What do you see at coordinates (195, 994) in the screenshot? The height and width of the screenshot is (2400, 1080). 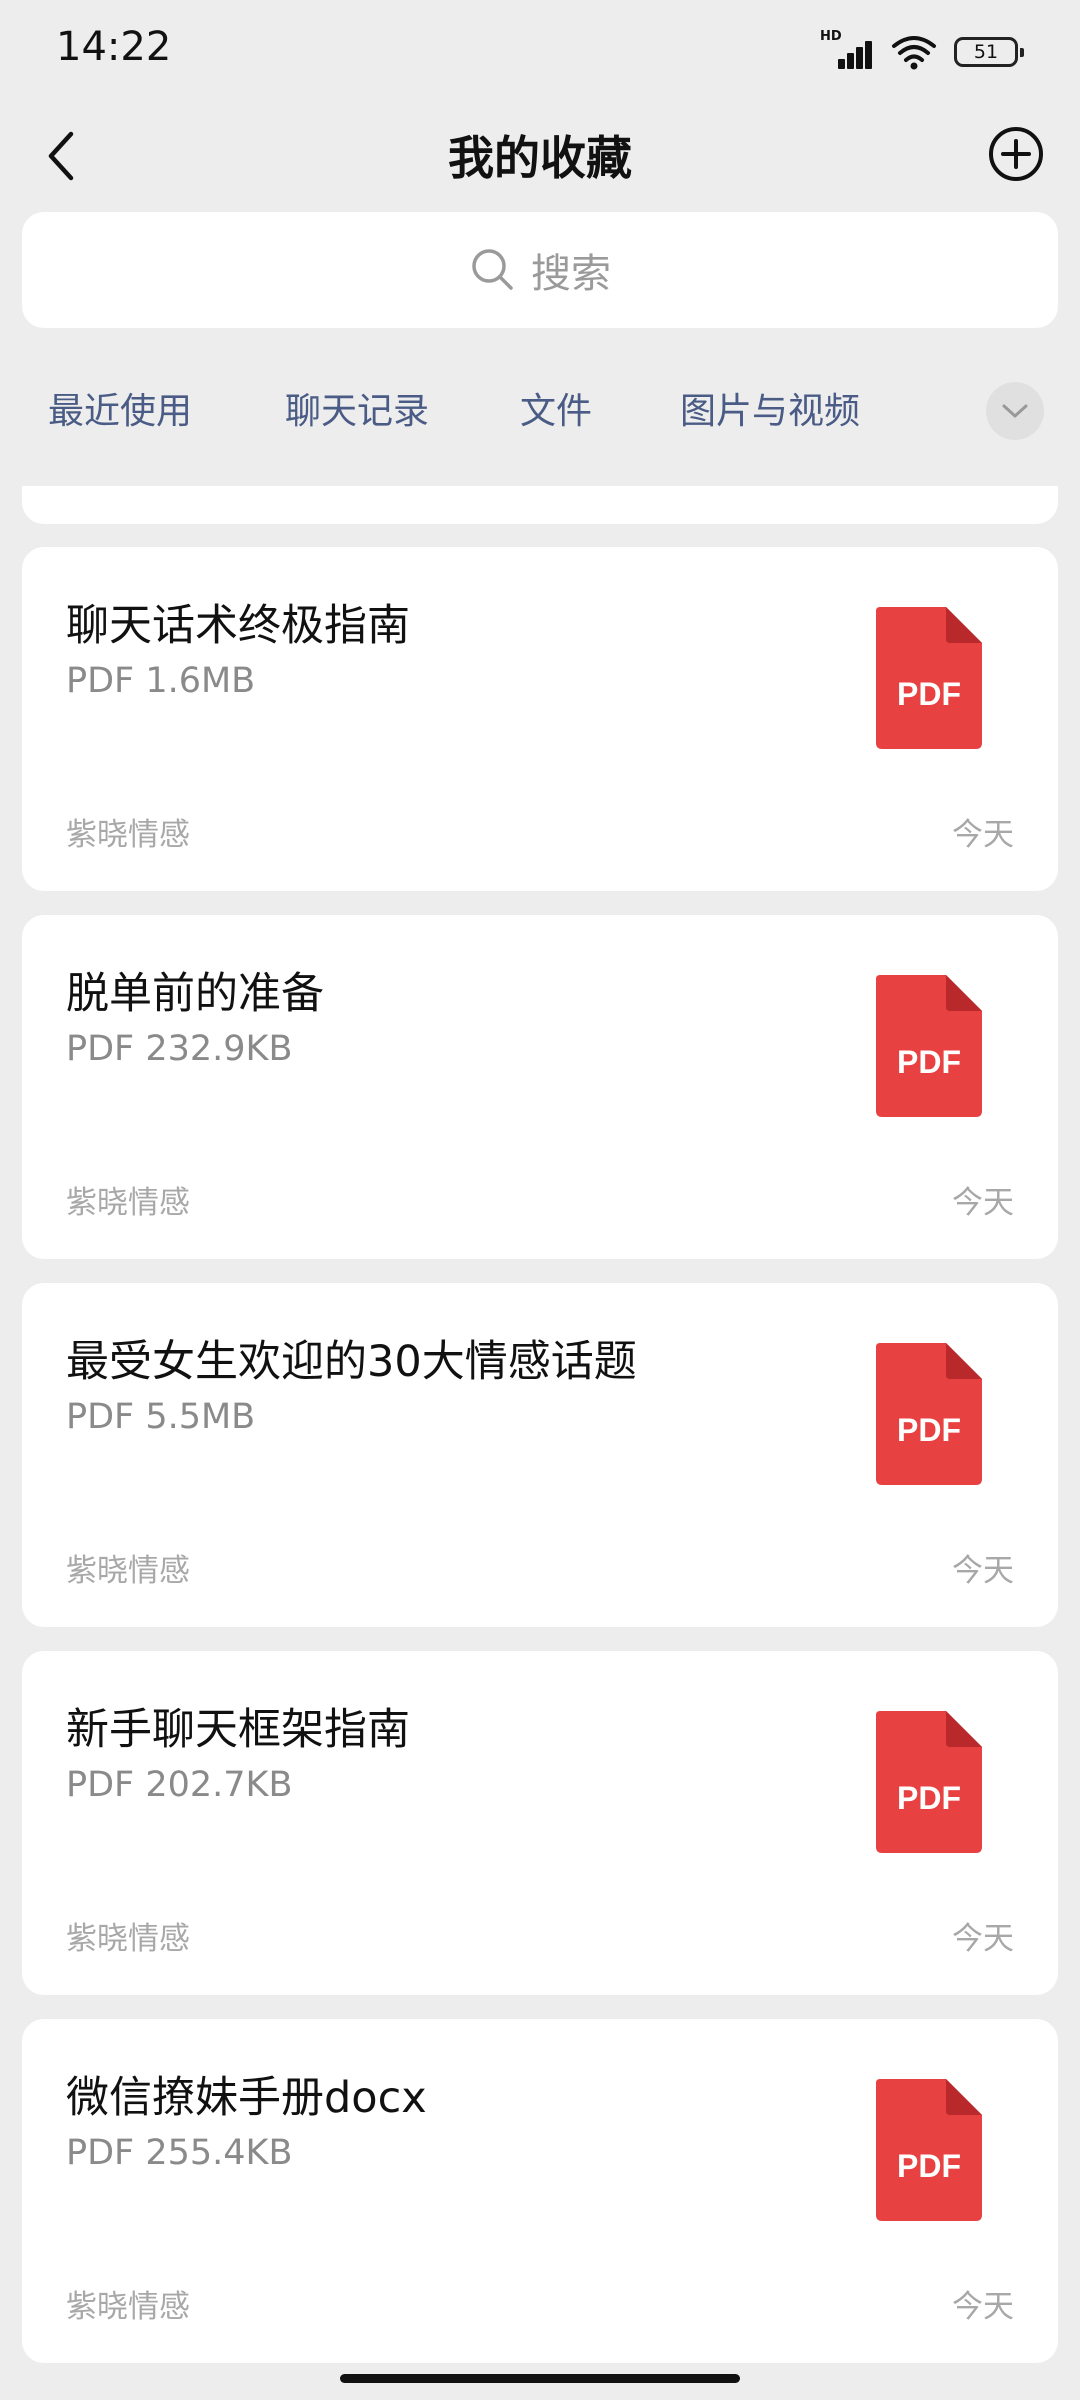 I see `item-title: 脱单前的准备` at bounding box center [195, 994].